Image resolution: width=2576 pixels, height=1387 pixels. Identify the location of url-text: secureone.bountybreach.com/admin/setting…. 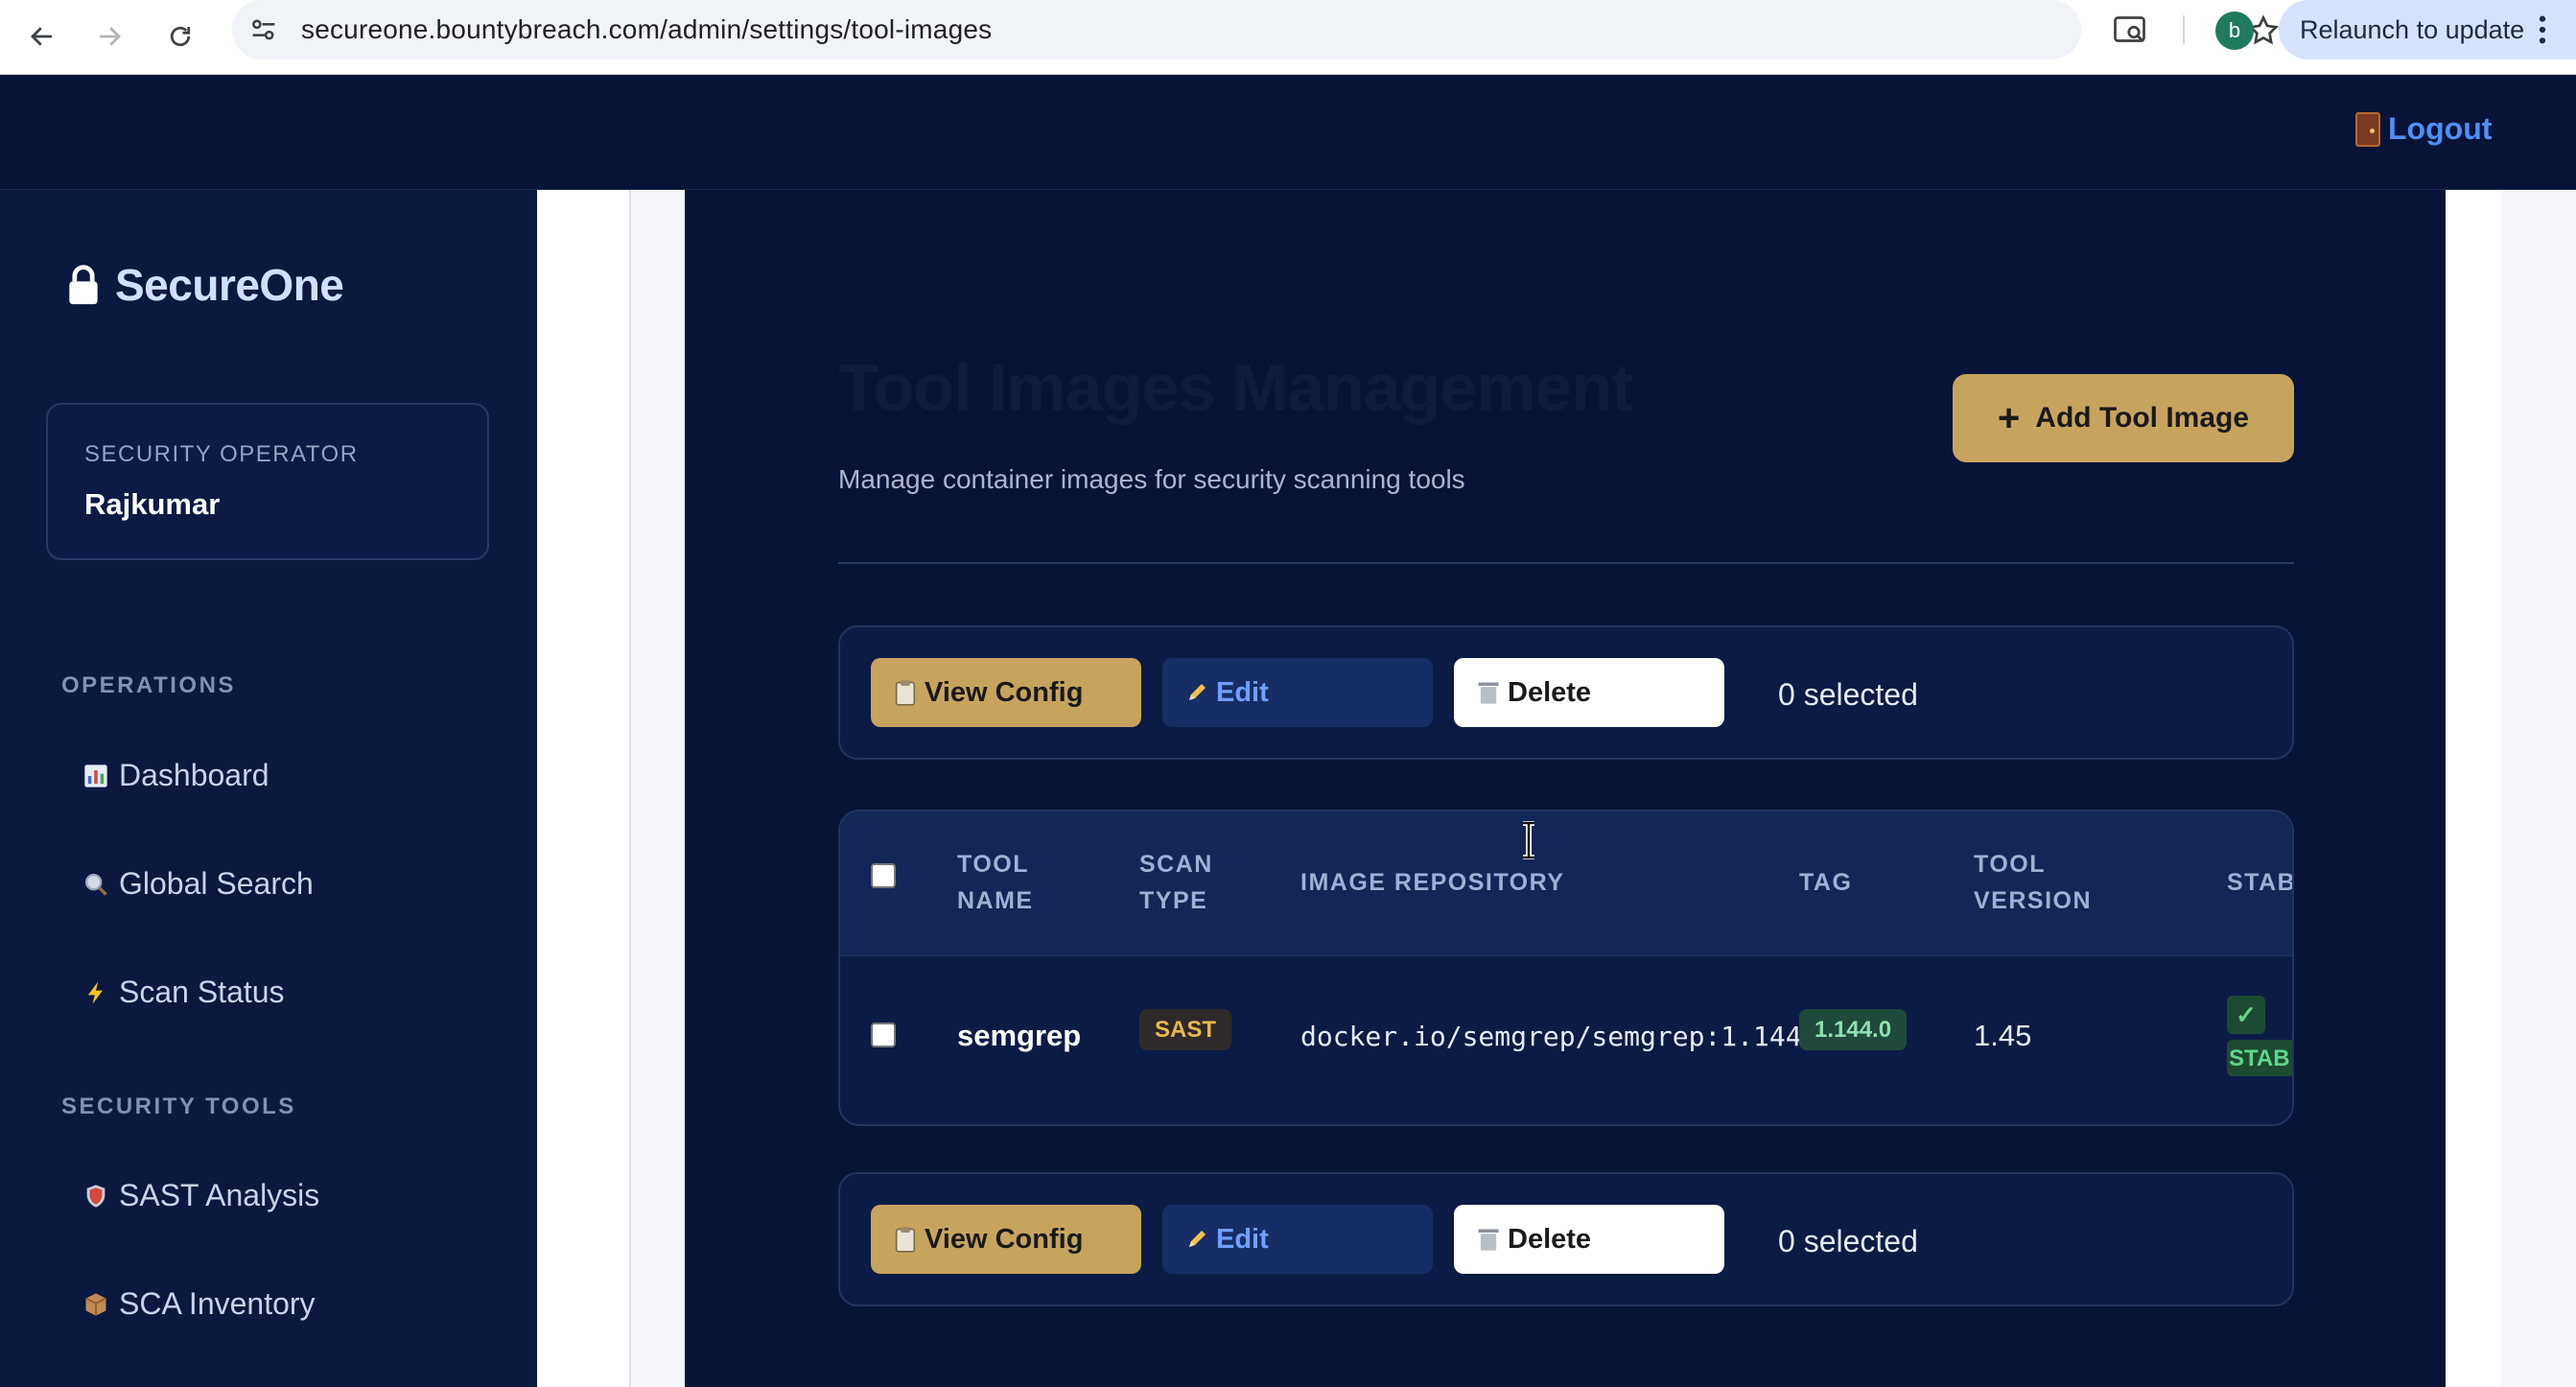
(647, 29).